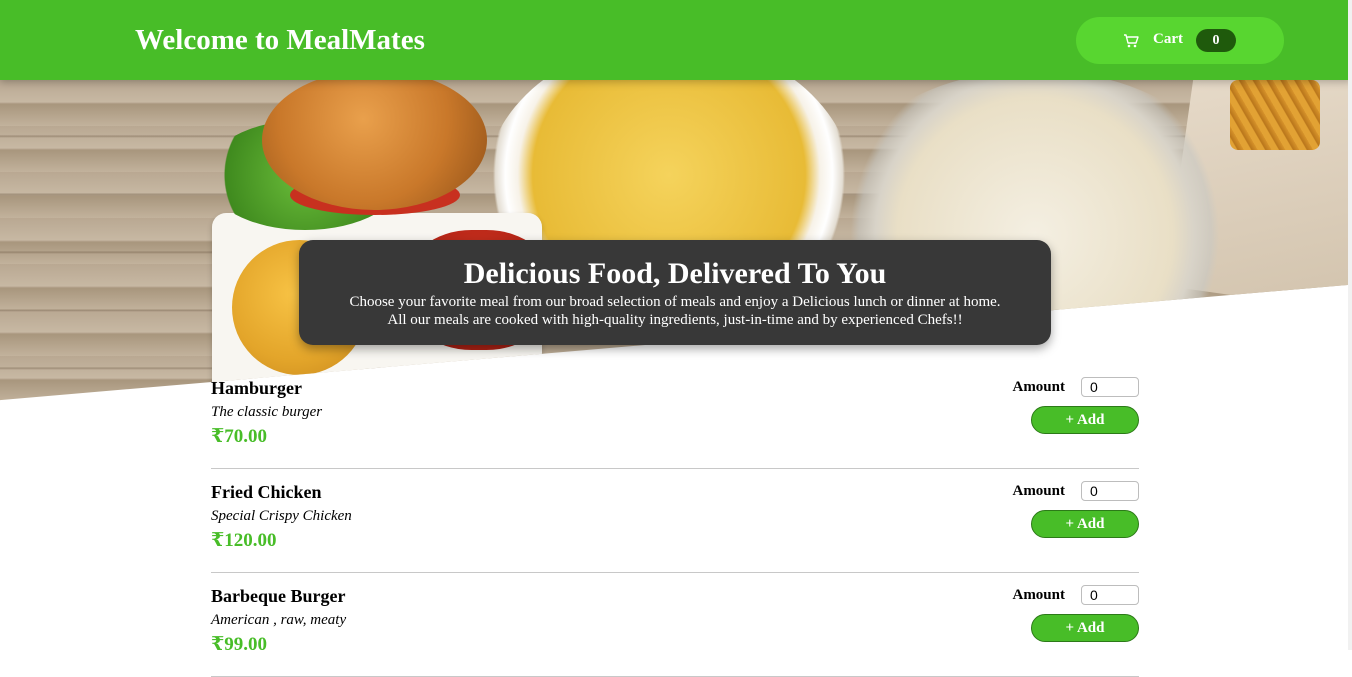 This screenshot has width=1352, height=677. I want to click on site-header: Welcome to MealMates Cart 0, so click(676, 40).